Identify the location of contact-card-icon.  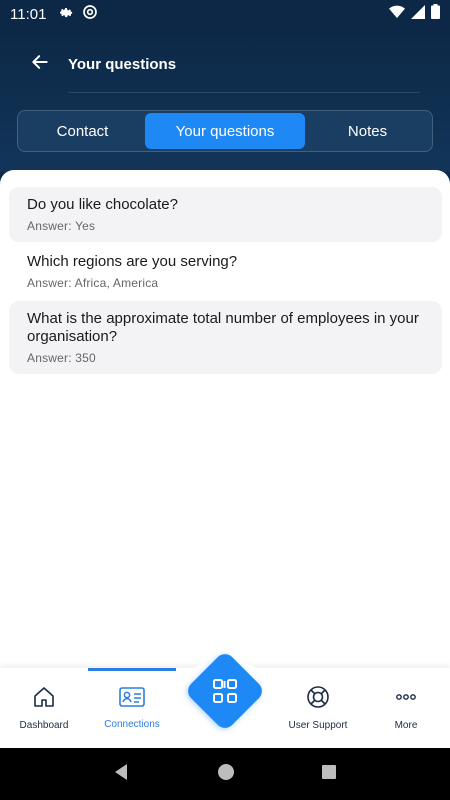
(132, 699).